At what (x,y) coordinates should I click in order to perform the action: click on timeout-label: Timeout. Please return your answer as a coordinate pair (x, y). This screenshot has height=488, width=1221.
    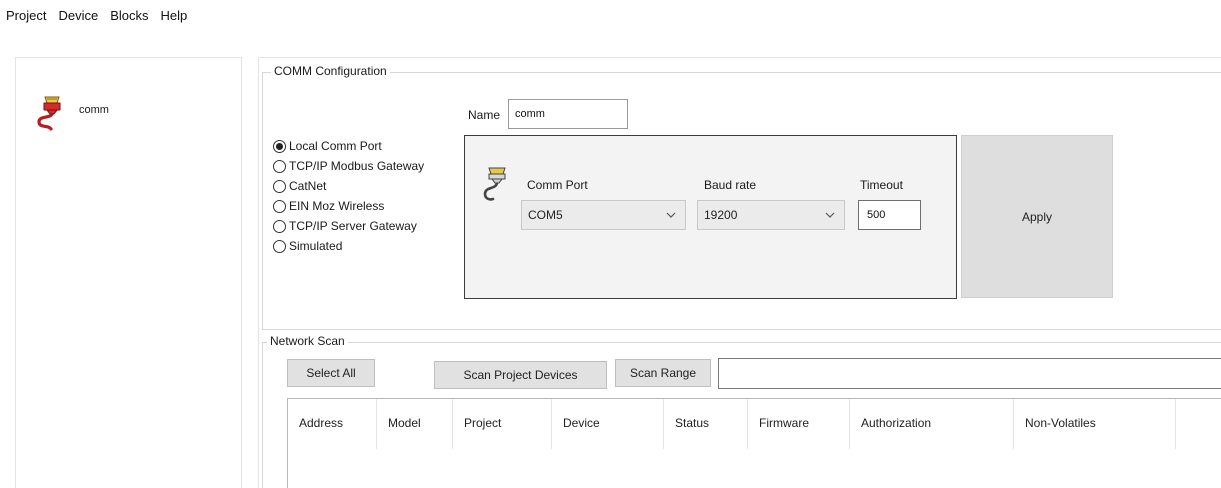
    Looking at the image, I should click on (881, 185).